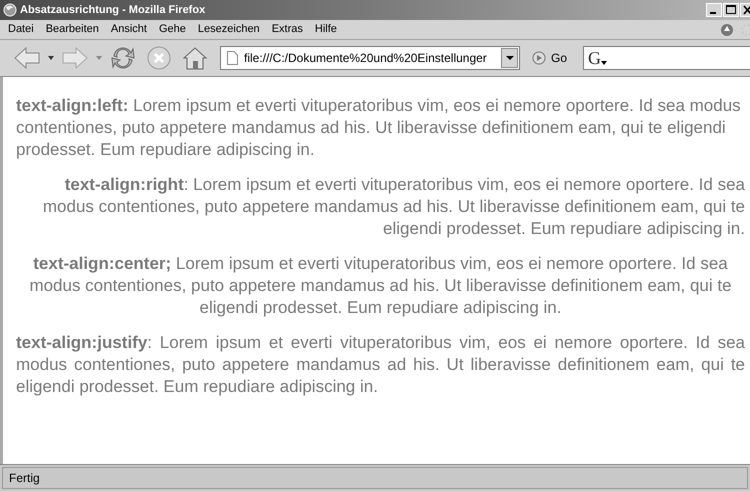 The height and width of the screenshot is (491, 750). Describe the element at coordinates (128, 29) in the screenshot. I see `menu-item: Ansicht` at that location.